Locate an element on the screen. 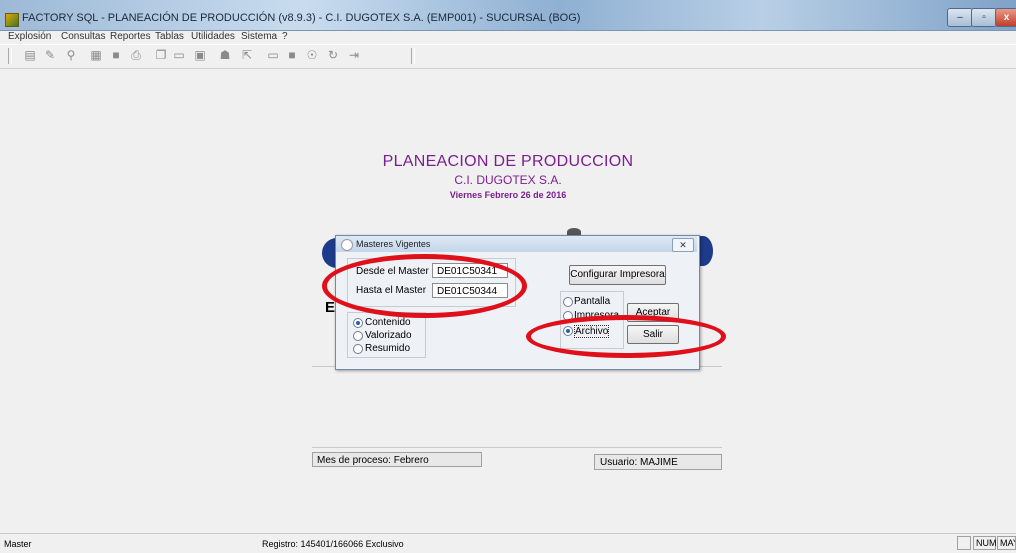 The height and width of the screenshot is (553, 1016). status-record: Registro: 145401/166066 Exclusivo is located at coordinates (333, 544).